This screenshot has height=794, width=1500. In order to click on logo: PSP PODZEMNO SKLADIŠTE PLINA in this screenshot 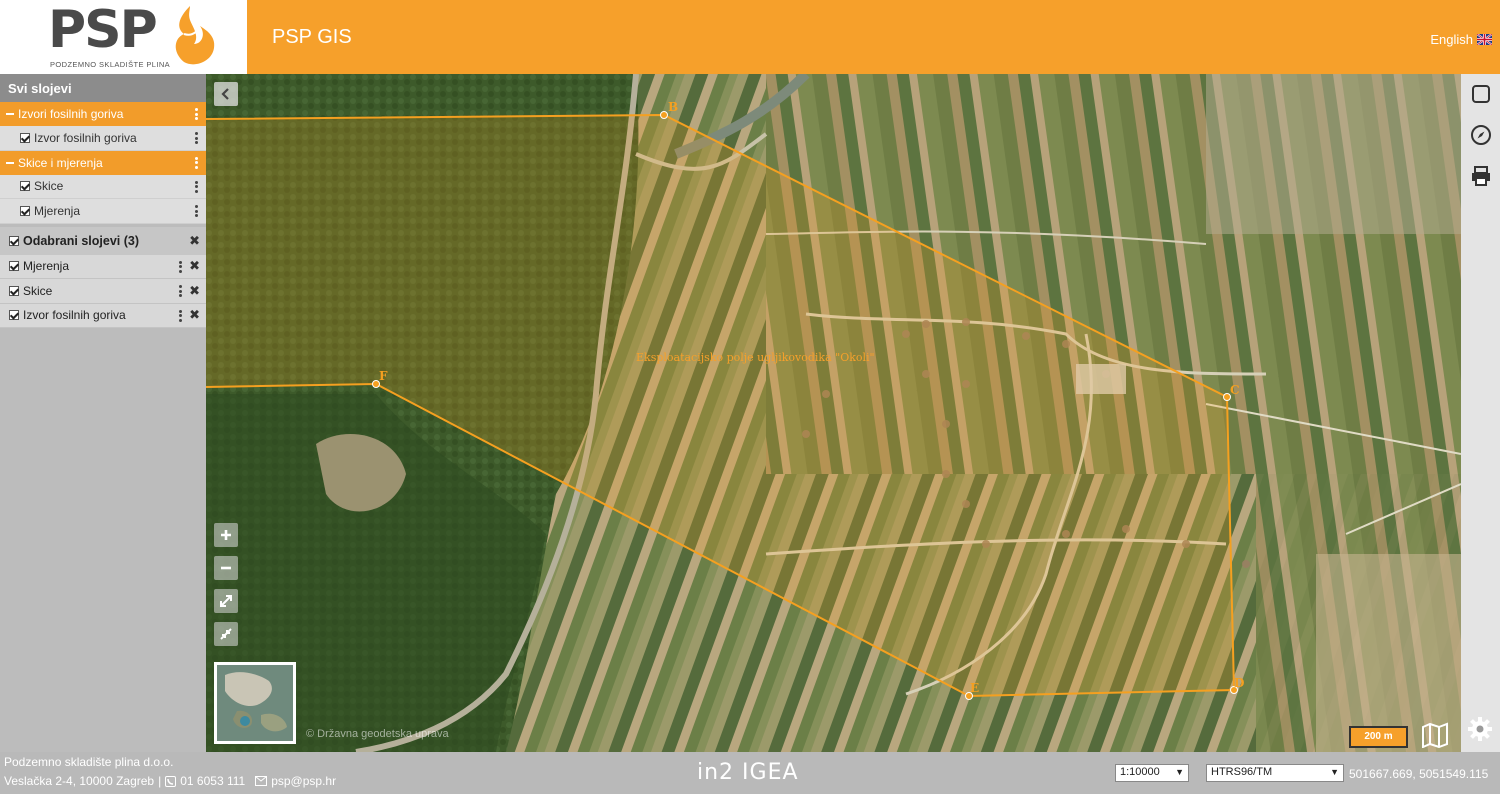, I will do `click(123, 37)`.